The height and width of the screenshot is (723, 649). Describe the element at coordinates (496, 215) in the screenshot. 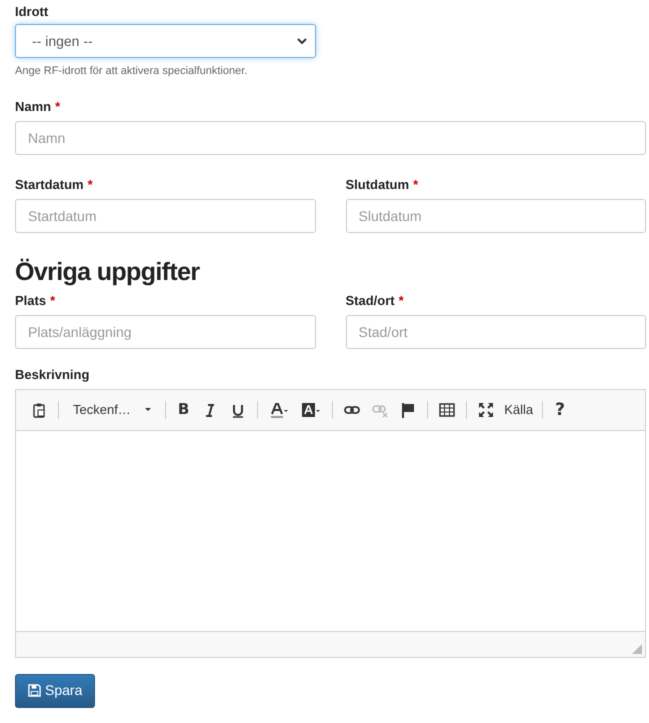

I see `text-field: Slutdatum` at that location.